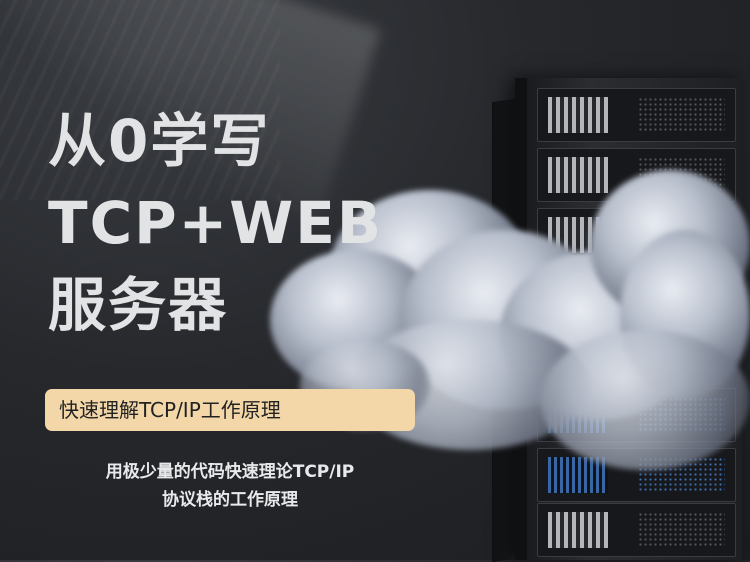  What do you see at coordinates (230, 472) in the screenshot?
I see `description-line: 用极少量的代码快速理论TCP/IP` at bounding box center [230, 472].